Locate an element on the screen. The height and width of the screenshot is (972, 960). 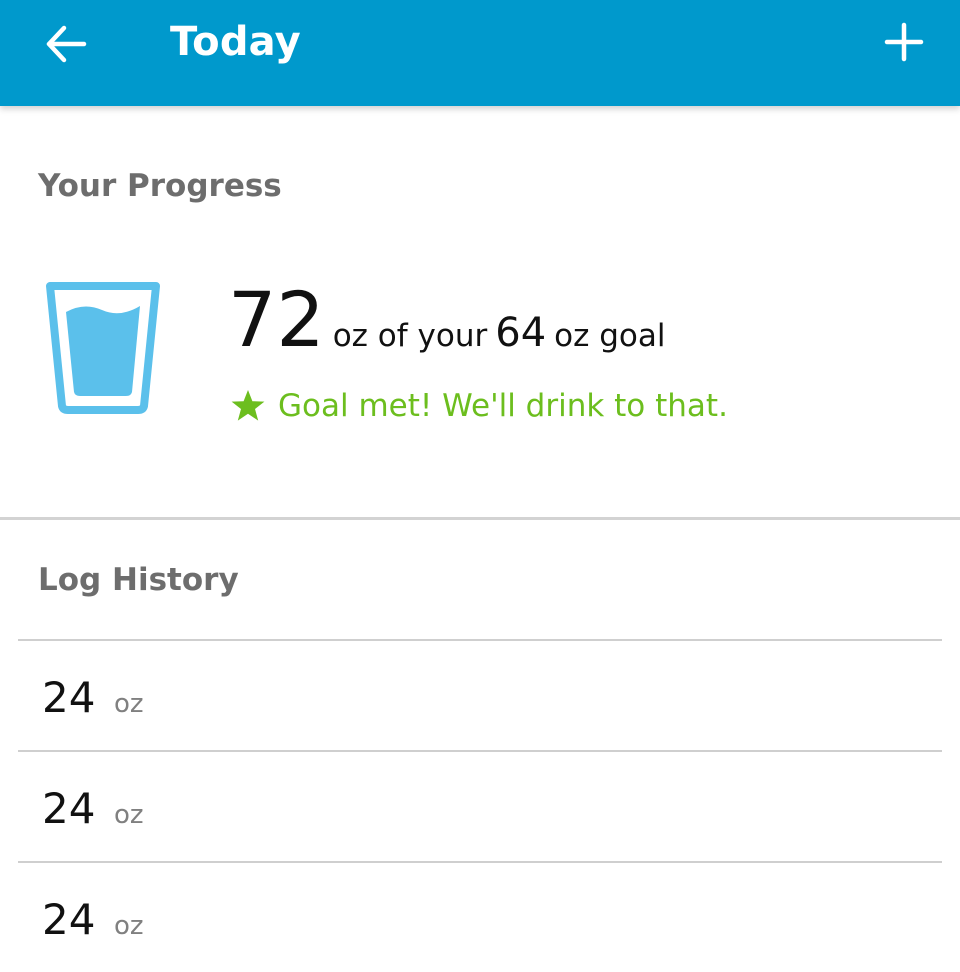
goal-message: Goal met! We'll drink to that. is located at coordinates (479, 406).